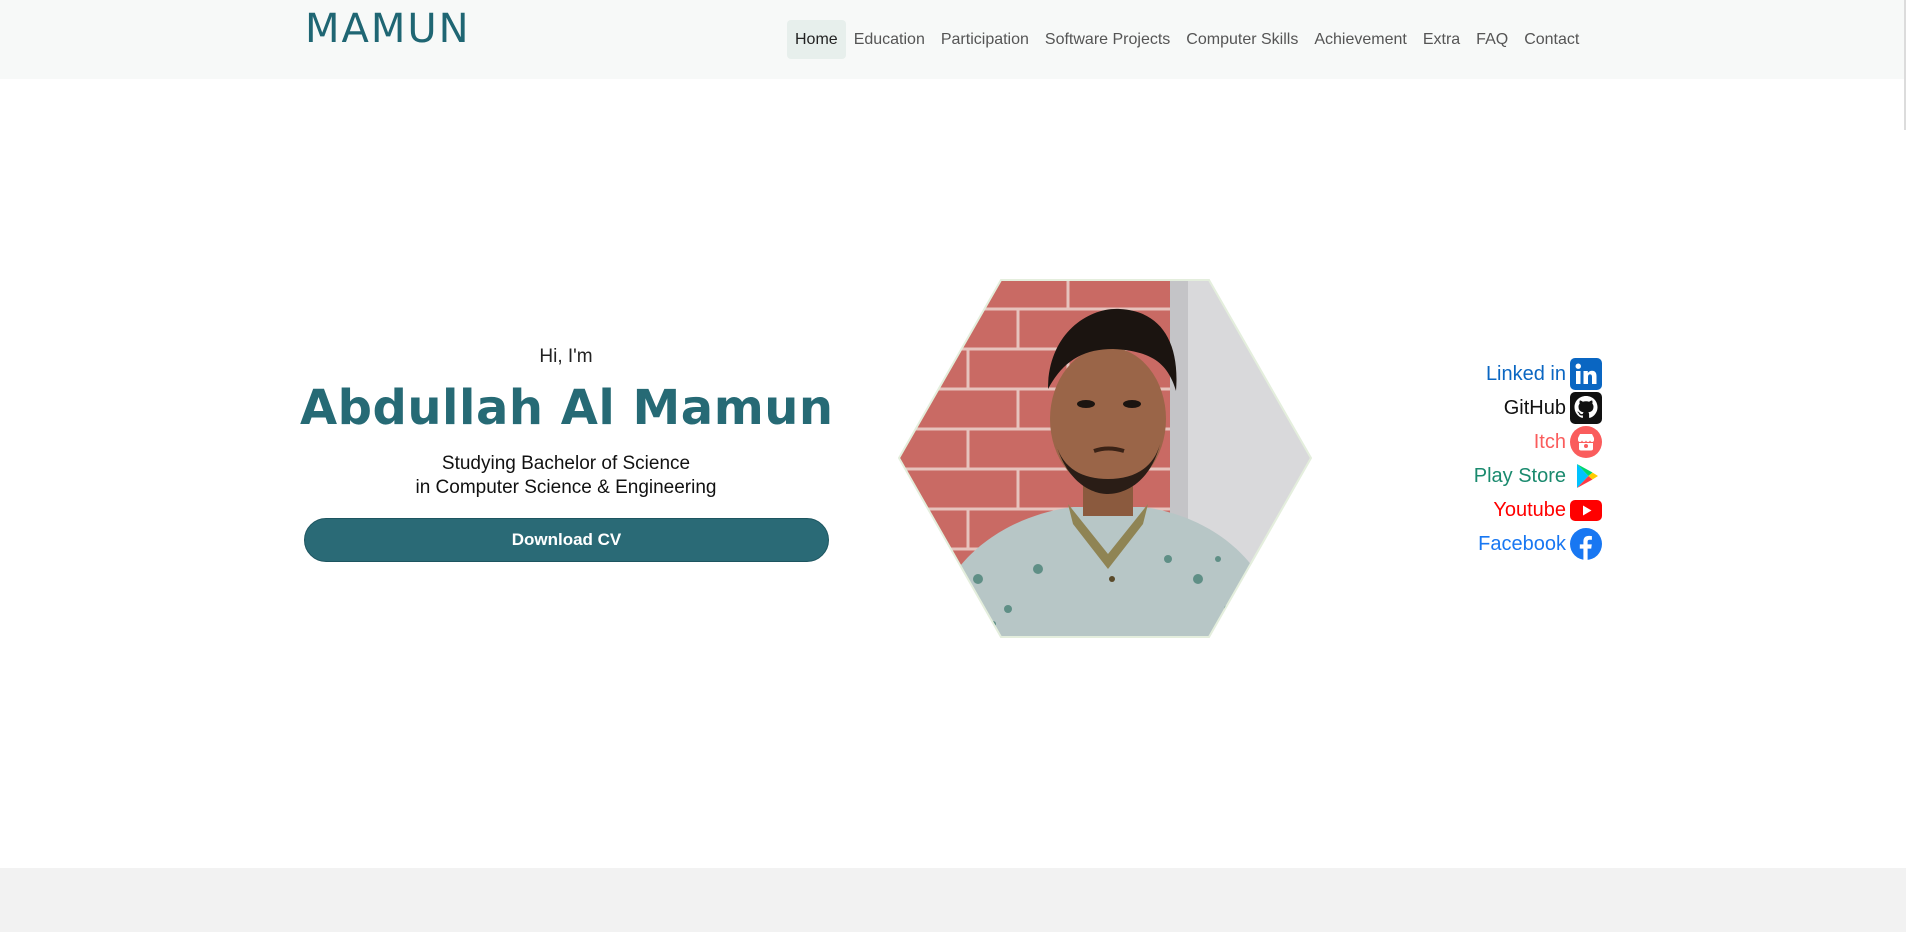 This screenshot has height=932, width=1906. Describe the element at coordinates (1586, 510) in the screenshot. I see `youtube-icon` at that location.